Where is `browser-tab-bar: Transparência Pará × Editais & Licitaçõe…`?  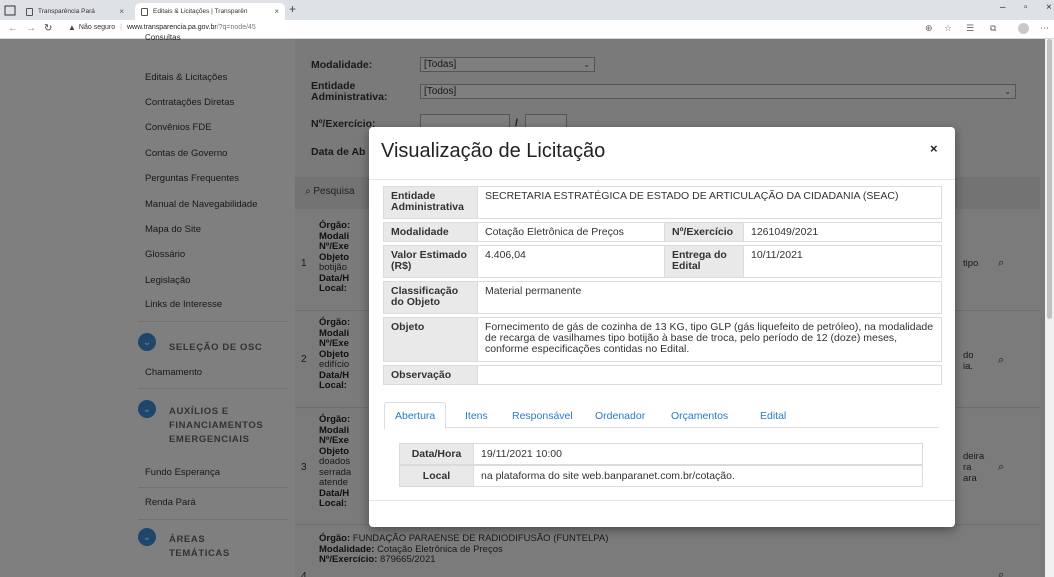
browser-tab-bar: Transparência Pará × Editais & Licitaçõe… is located at coordinates (527, 10).